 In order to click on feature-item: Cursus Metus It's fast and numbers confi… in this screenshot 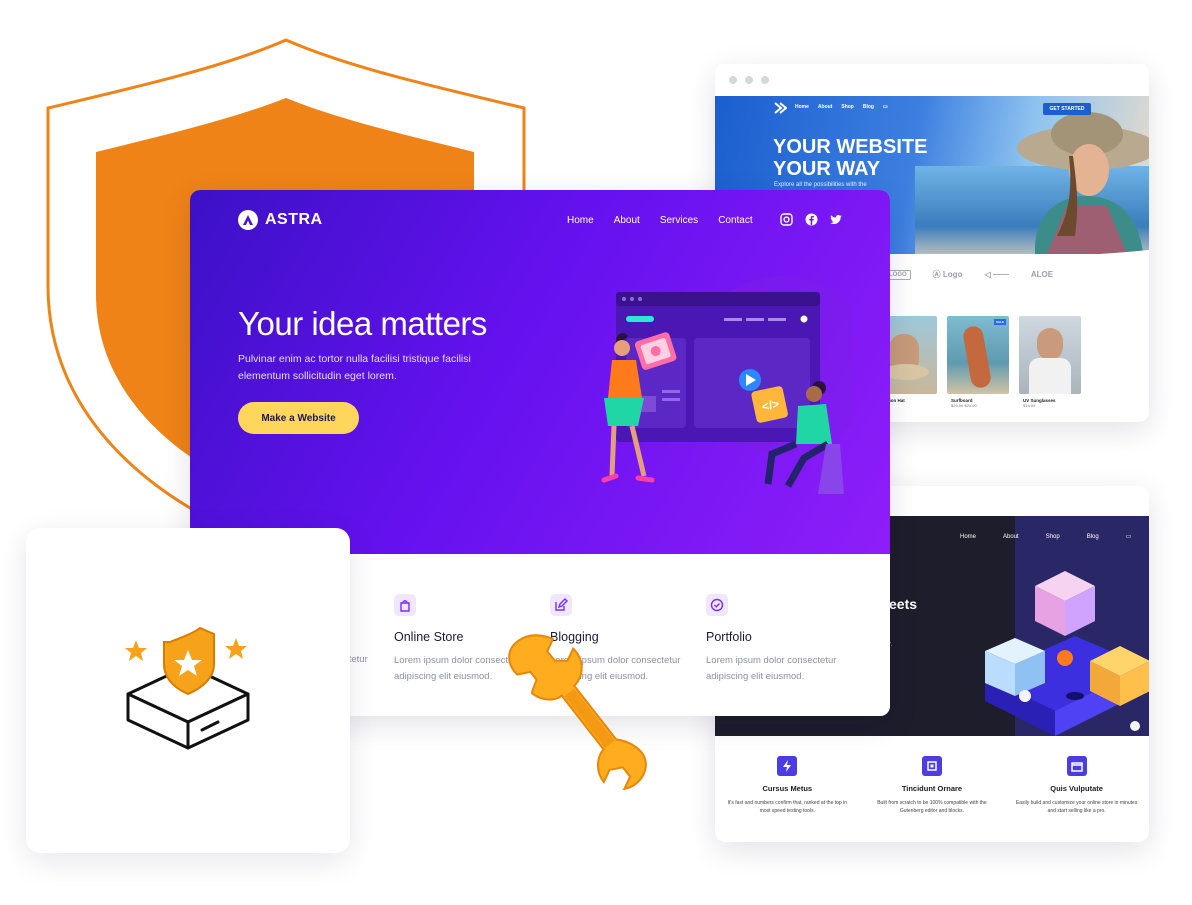, I will do `click(787, 785)`.